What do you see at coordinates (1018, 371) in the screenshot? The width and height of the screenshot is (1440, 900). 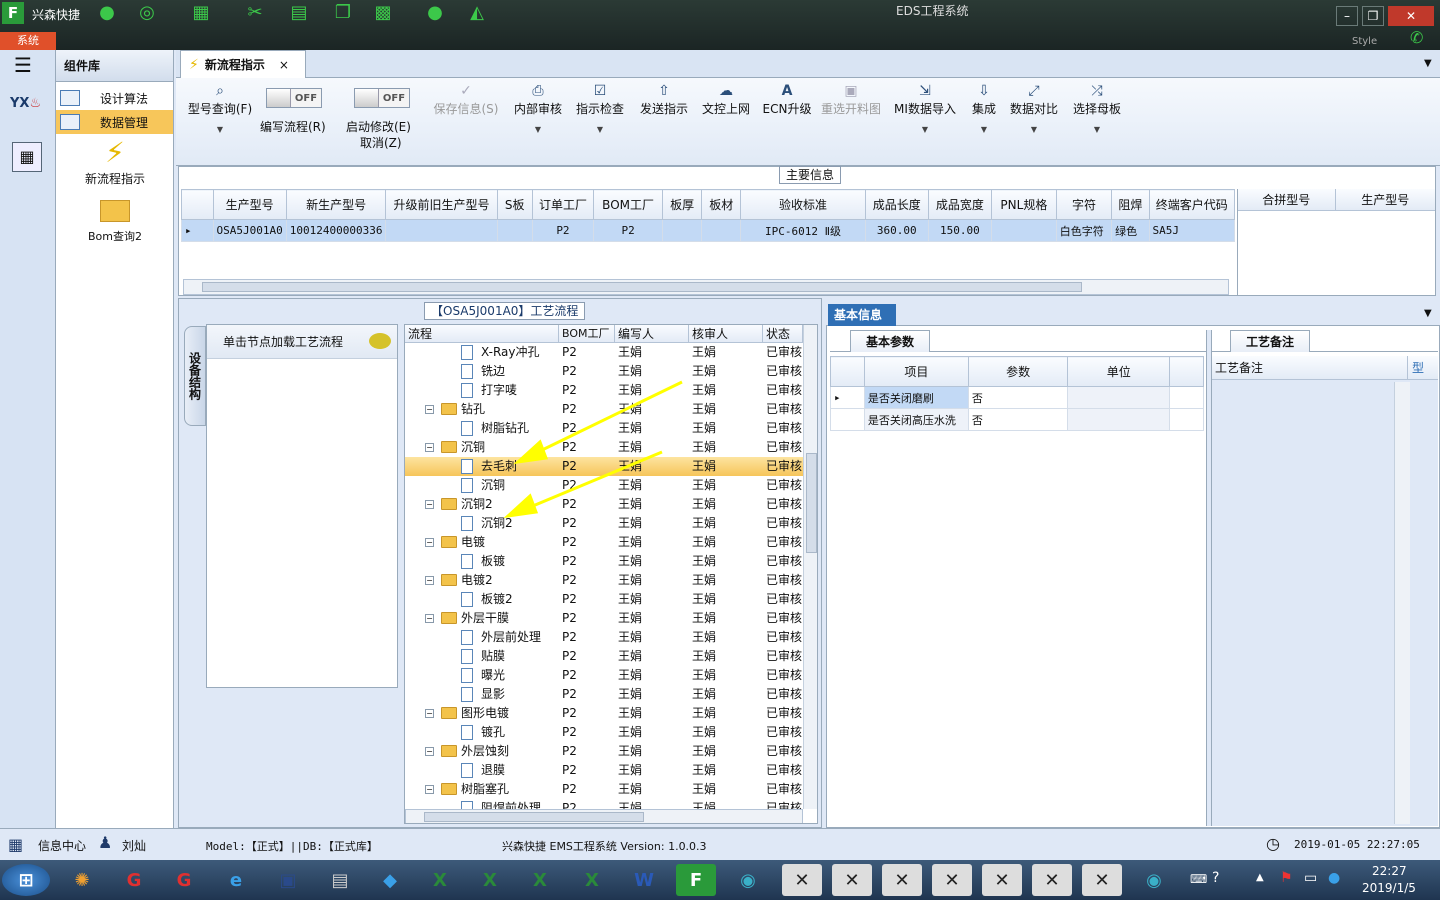 I see `column-header: 参数` at bounding box center [1018, 371].